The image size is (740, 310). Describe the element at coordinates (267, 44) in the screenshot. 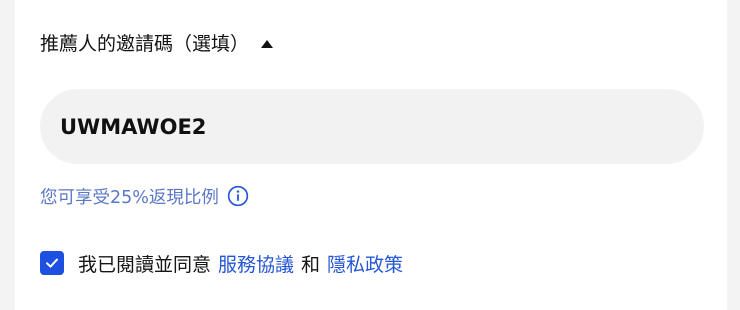

I see `caret-up-icon` at that location.